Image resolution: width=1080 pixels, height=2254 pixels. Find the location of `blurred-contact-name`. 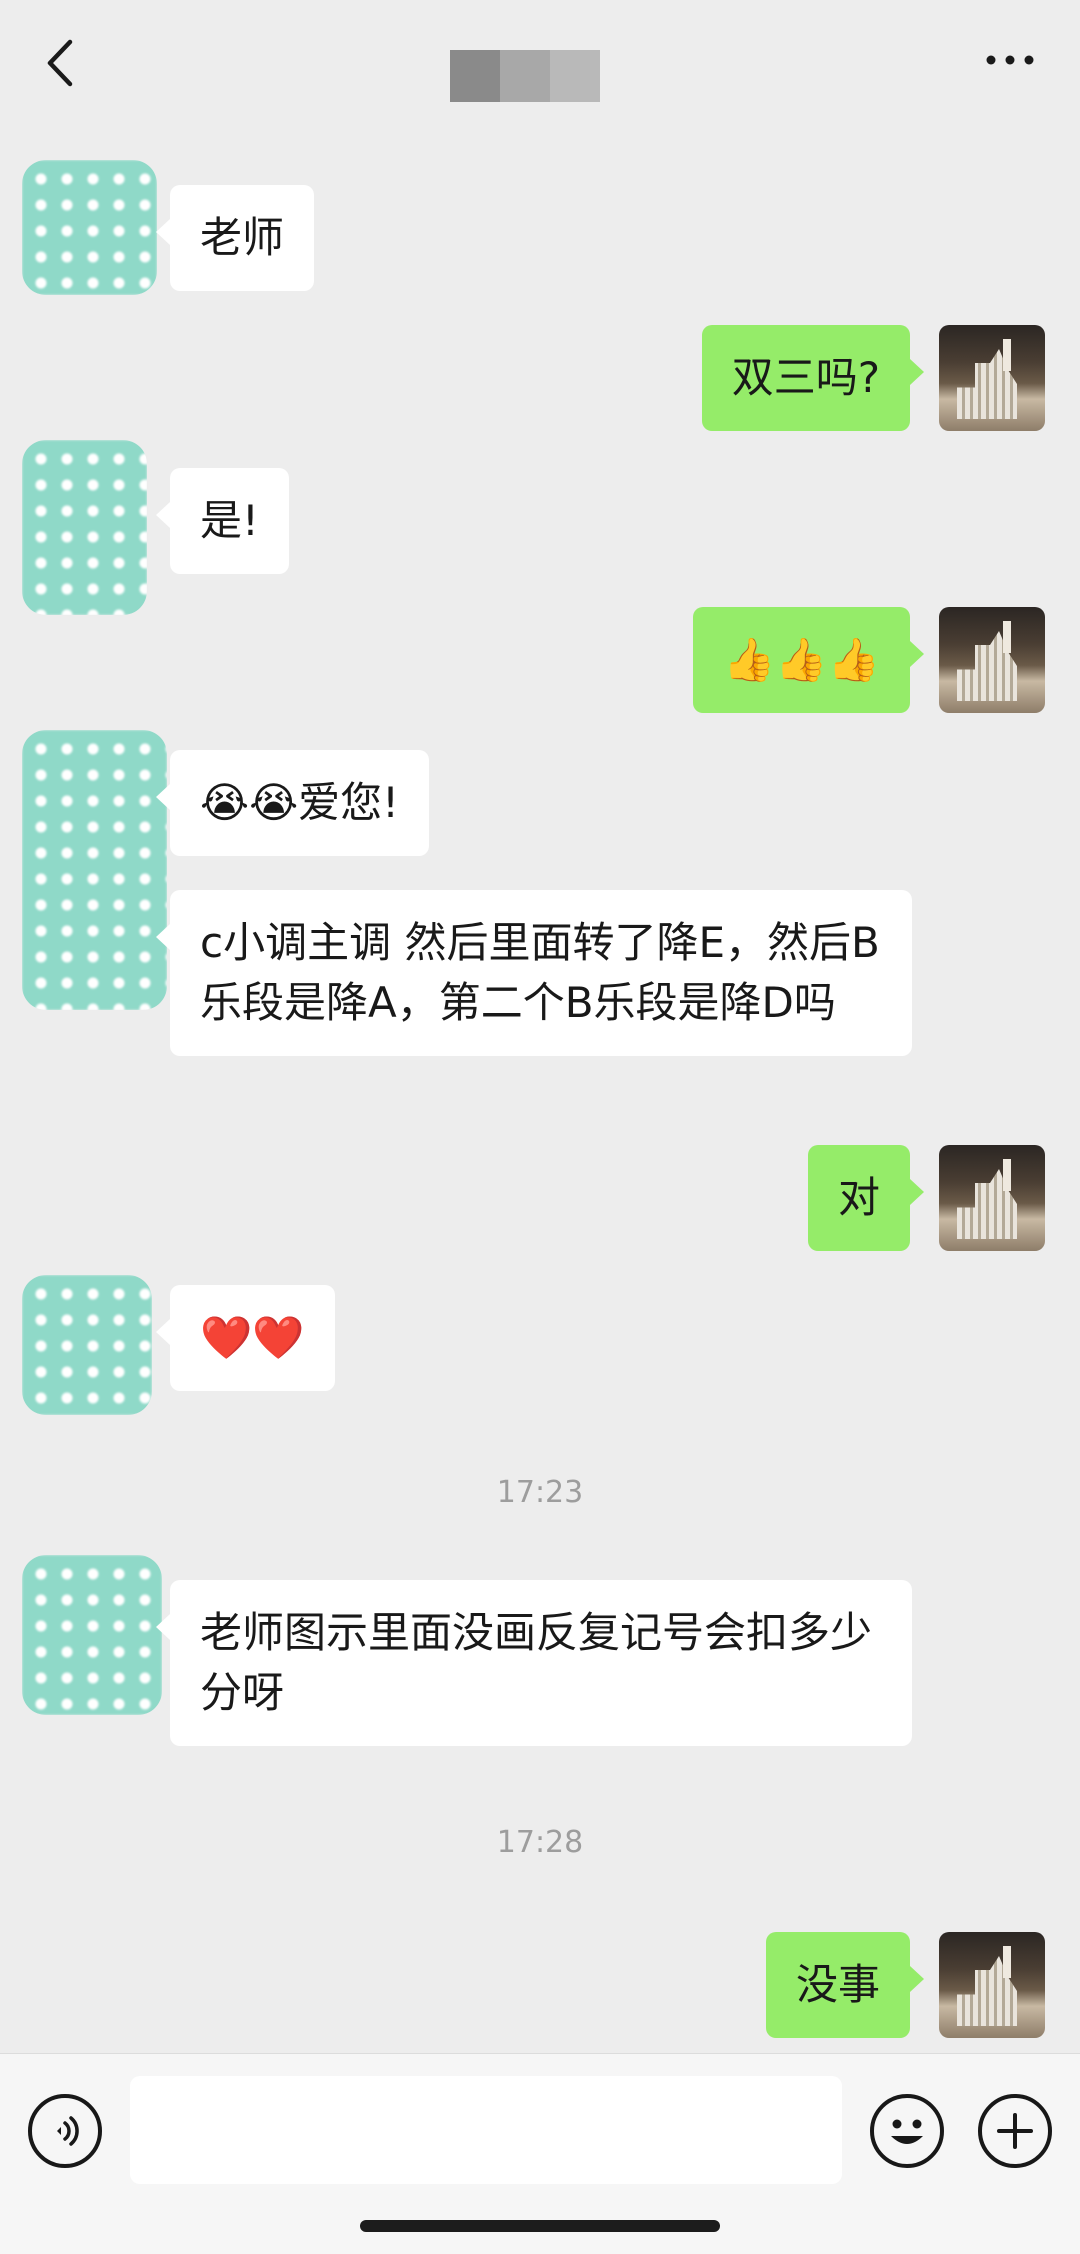

blurred-contact-name is located at coordinates (525, 76).